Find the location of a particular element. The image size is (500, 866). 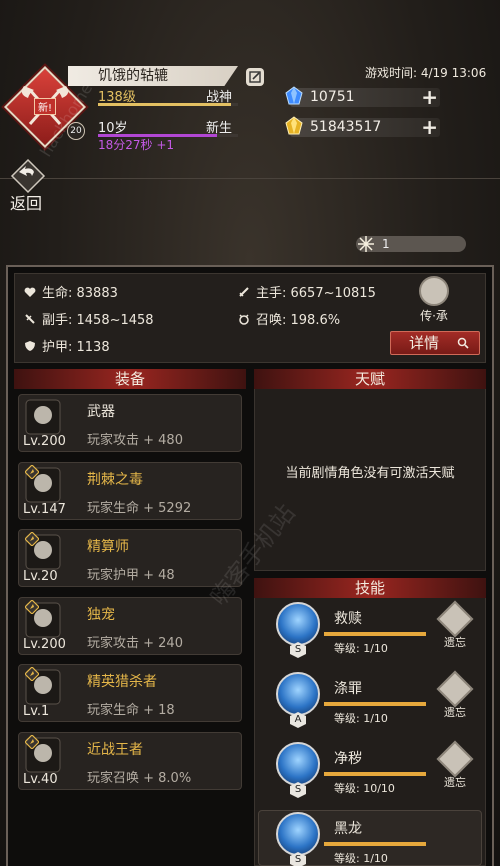

equipment-level: Lv.1 is located at coordinates (36, 711).